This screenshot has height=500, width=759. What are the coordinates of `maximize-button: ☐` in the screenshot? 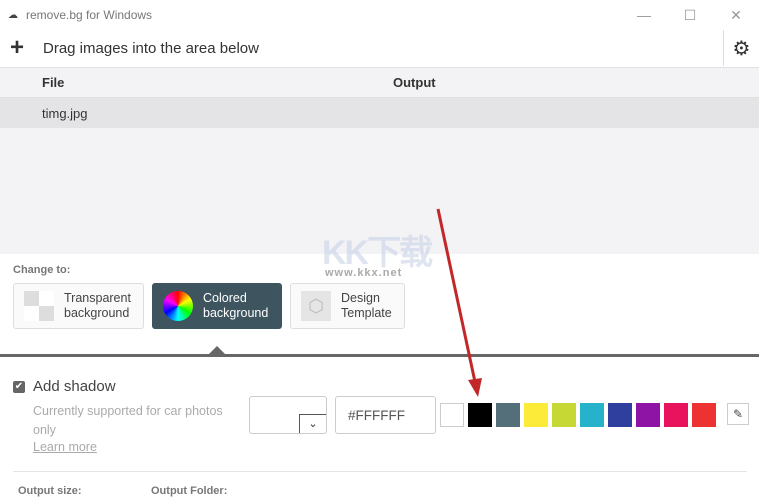 It's located at (690, 15).